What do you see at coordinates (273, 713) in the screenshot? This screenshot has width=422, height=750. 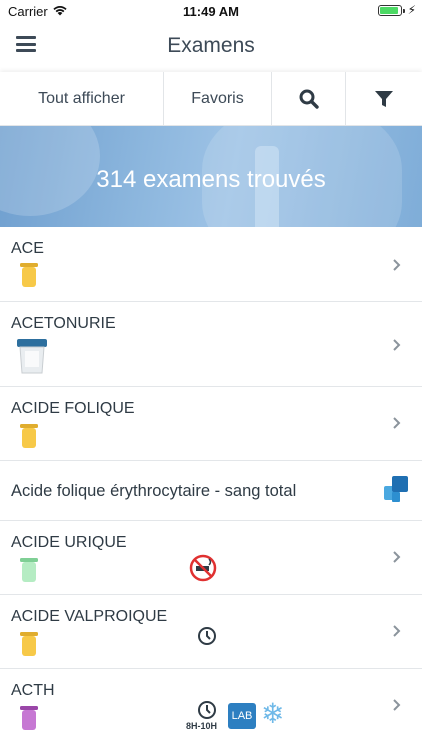 I see `frozen-icon: ❄` at bounding box center [273, 713].